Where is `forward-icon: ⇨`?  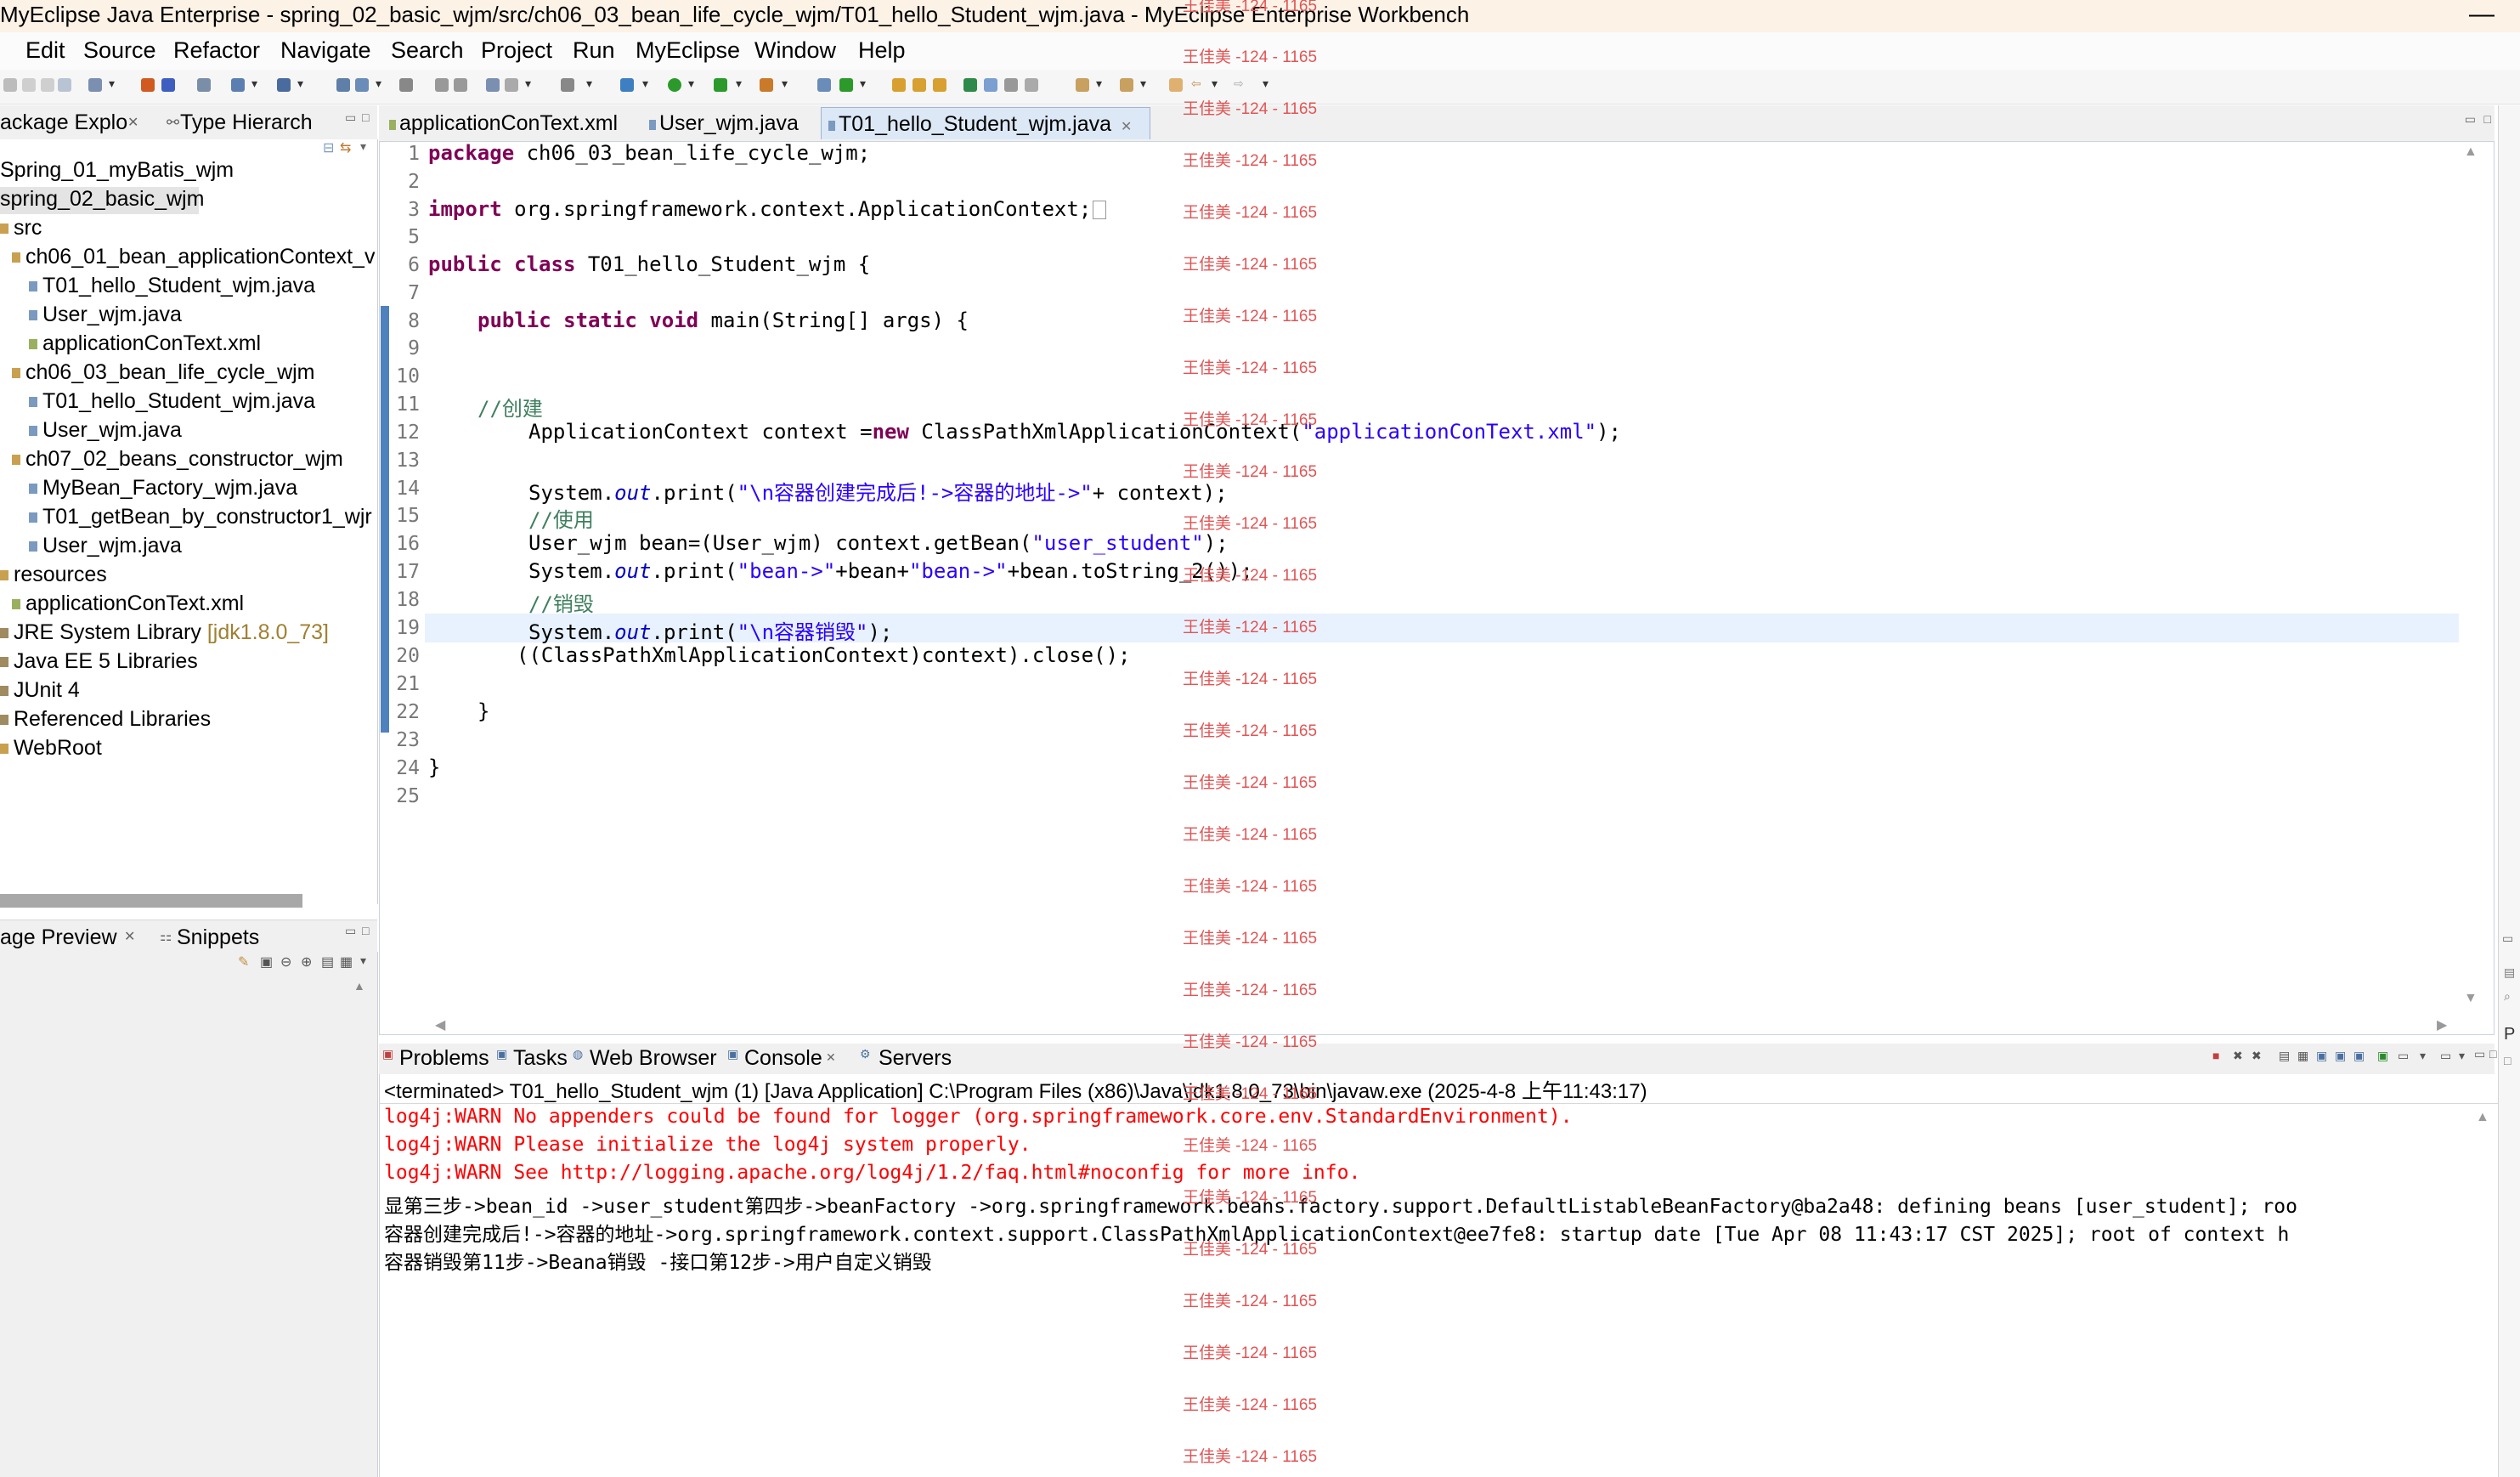 forward-icon: ⇨ is located at coordinates (1239, 83).